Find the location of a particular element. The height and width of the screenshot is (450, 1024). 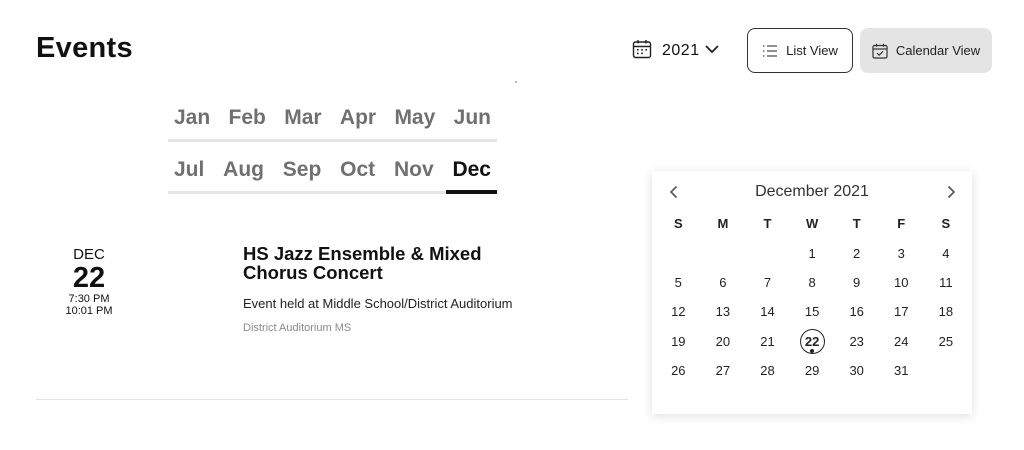

calendar-day-18: 18 is located at coordinates (946, 311).